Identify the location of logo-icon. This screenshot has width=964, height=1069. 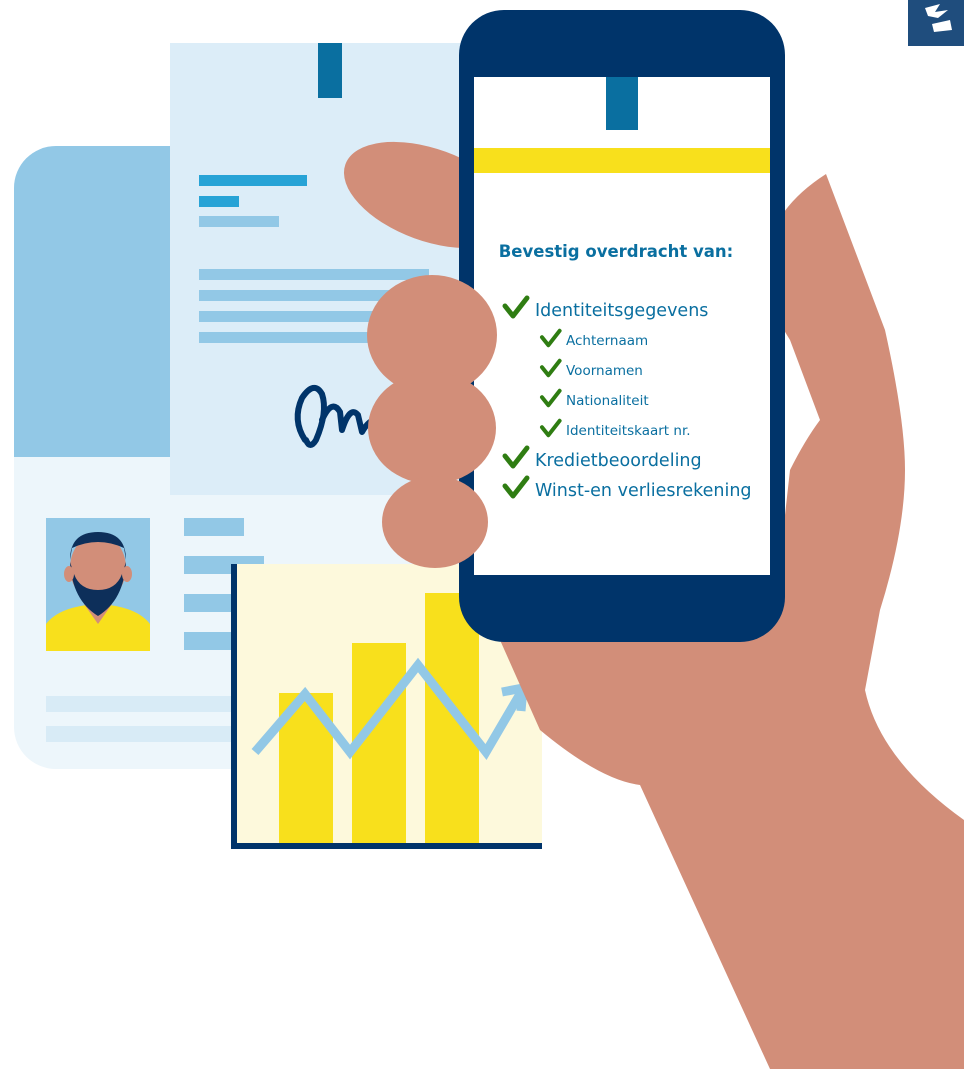
(936, 23).